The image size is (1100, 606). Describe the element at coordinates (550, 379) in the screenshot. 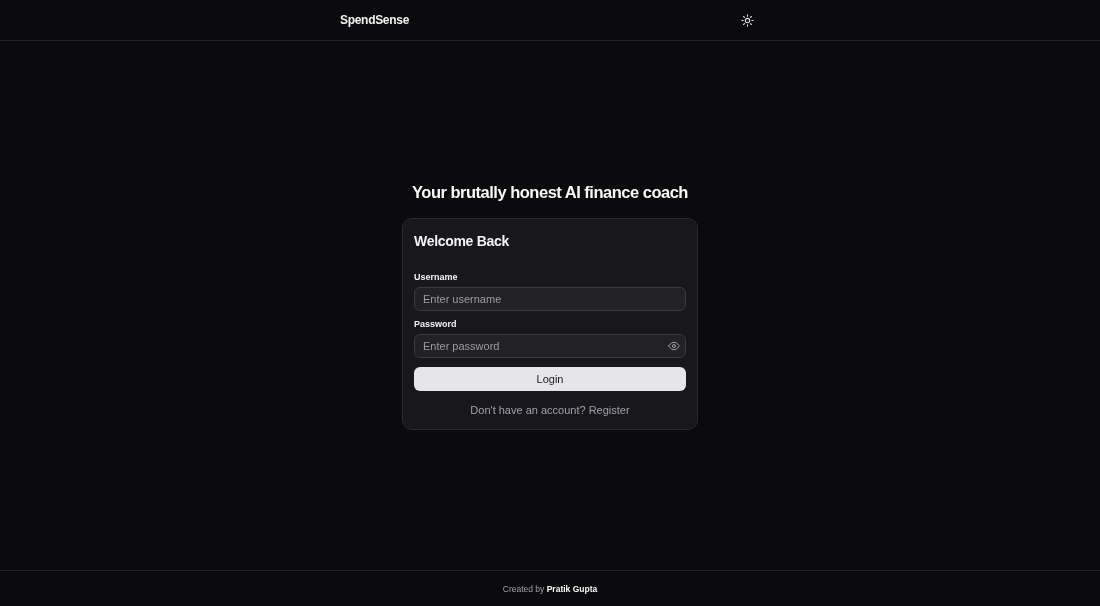

I see `login-button: Login` at that location.